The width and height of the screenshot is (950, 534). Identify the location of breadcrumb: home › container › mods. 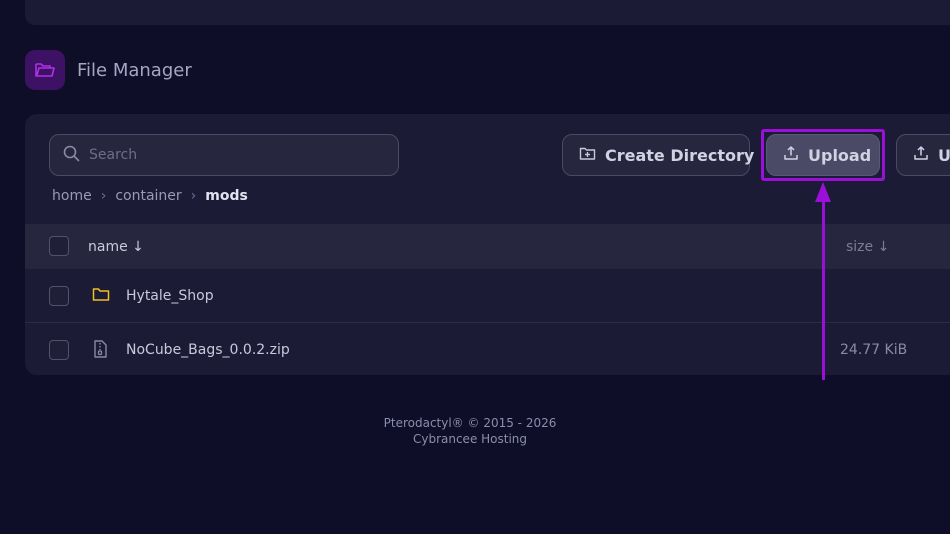
(150, 196).